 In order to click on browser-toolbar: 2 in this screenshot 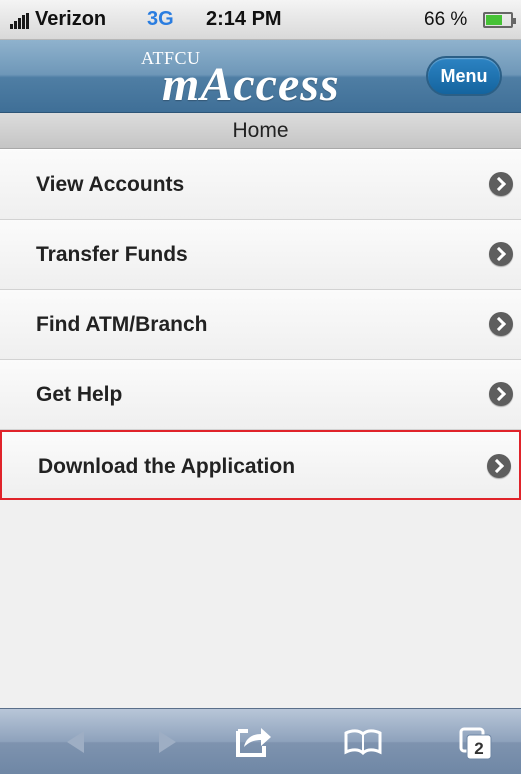, I will do `click(260, 741)`.